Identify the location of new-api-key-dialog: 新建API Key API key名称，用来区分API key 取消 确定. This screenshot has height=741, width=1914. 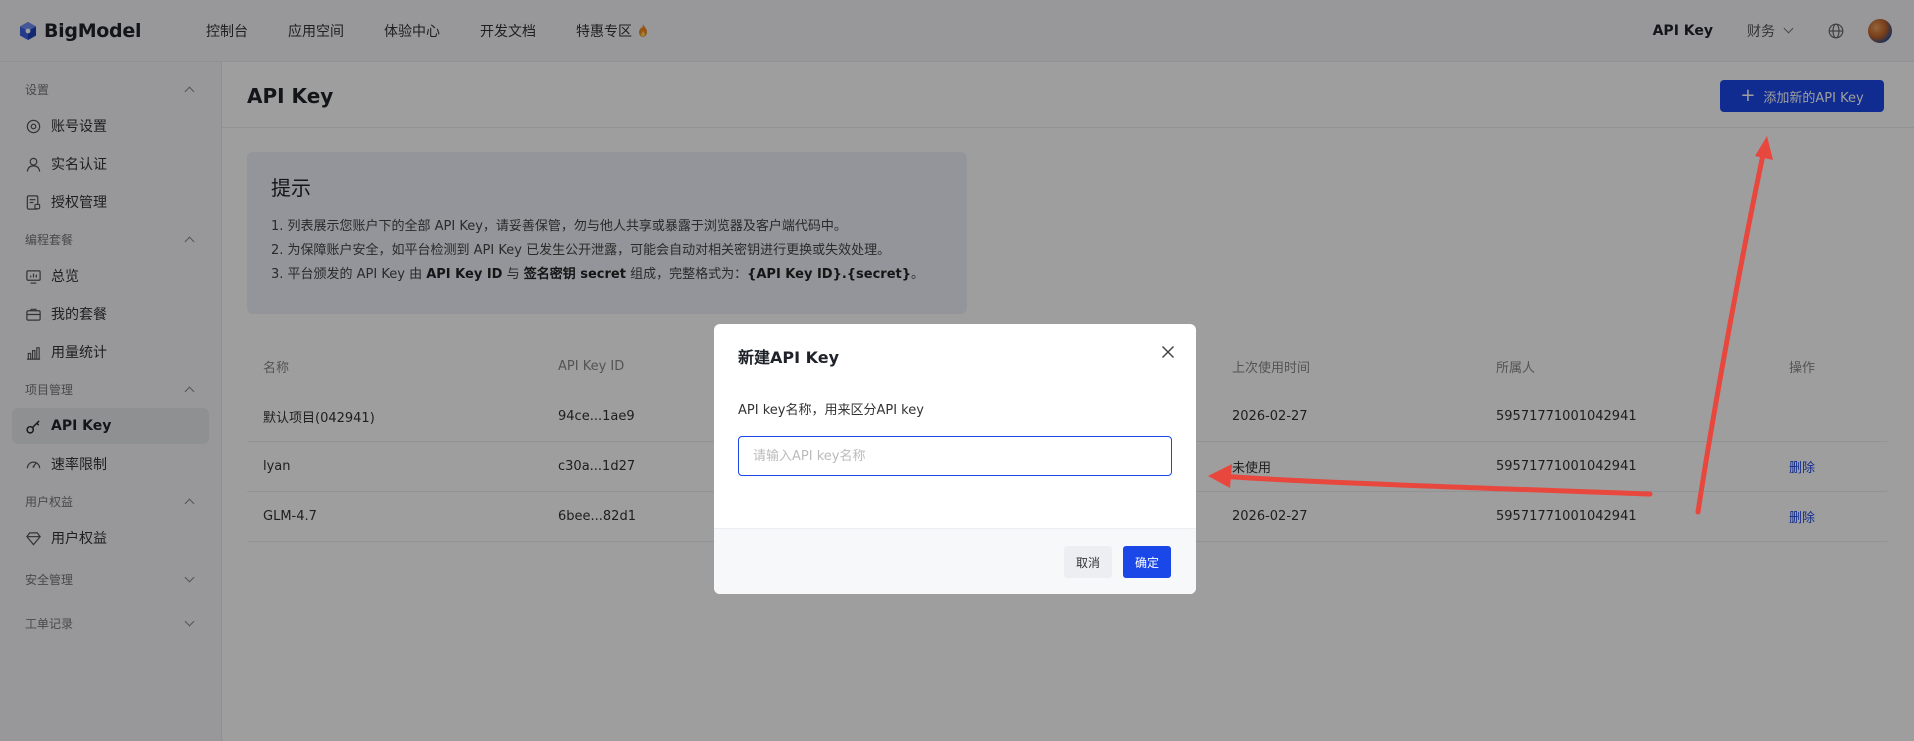
(955, 459).